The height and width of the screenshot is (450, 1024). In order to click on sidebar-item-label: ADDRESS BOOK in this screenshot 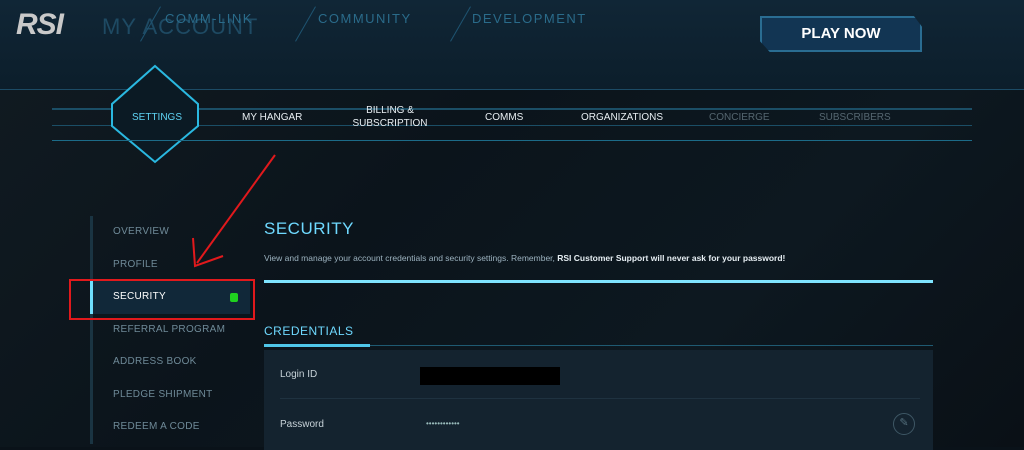, I will do `click(155, 361)`.